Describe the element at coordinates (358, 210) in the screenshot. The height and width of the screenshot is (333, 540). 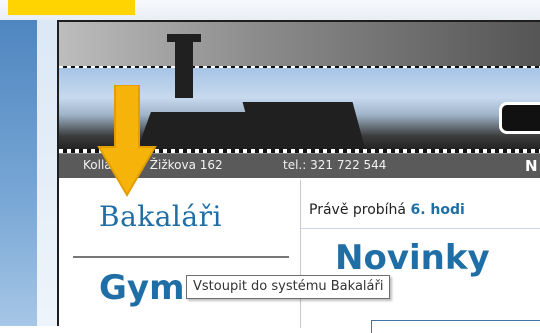
I see `notice-prefix: Právě probíhá` at that location.